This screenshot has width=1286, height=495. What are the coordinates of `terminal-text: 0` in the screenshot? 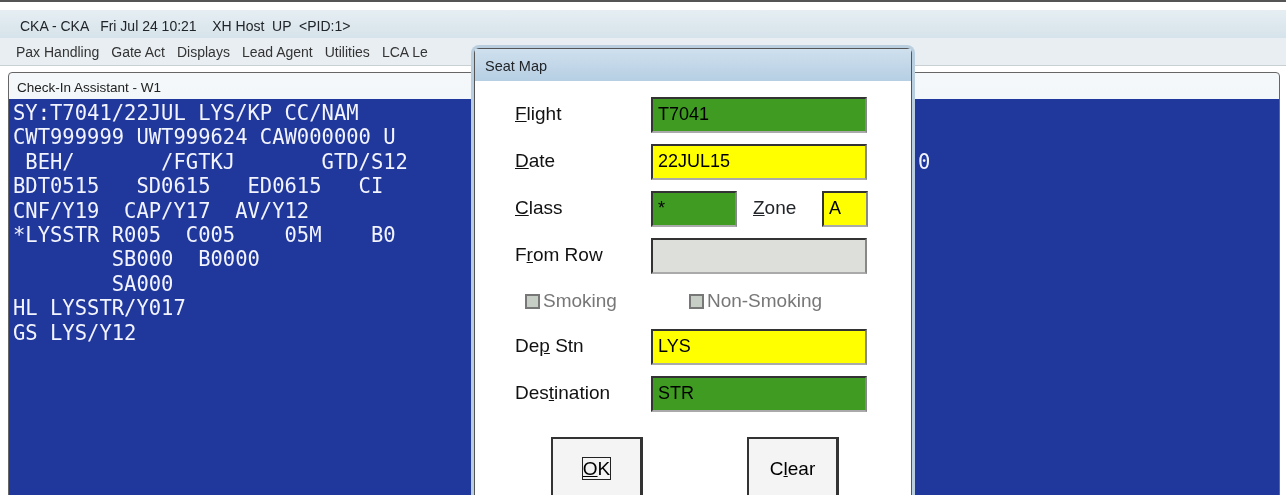 It's located at (924, 162).